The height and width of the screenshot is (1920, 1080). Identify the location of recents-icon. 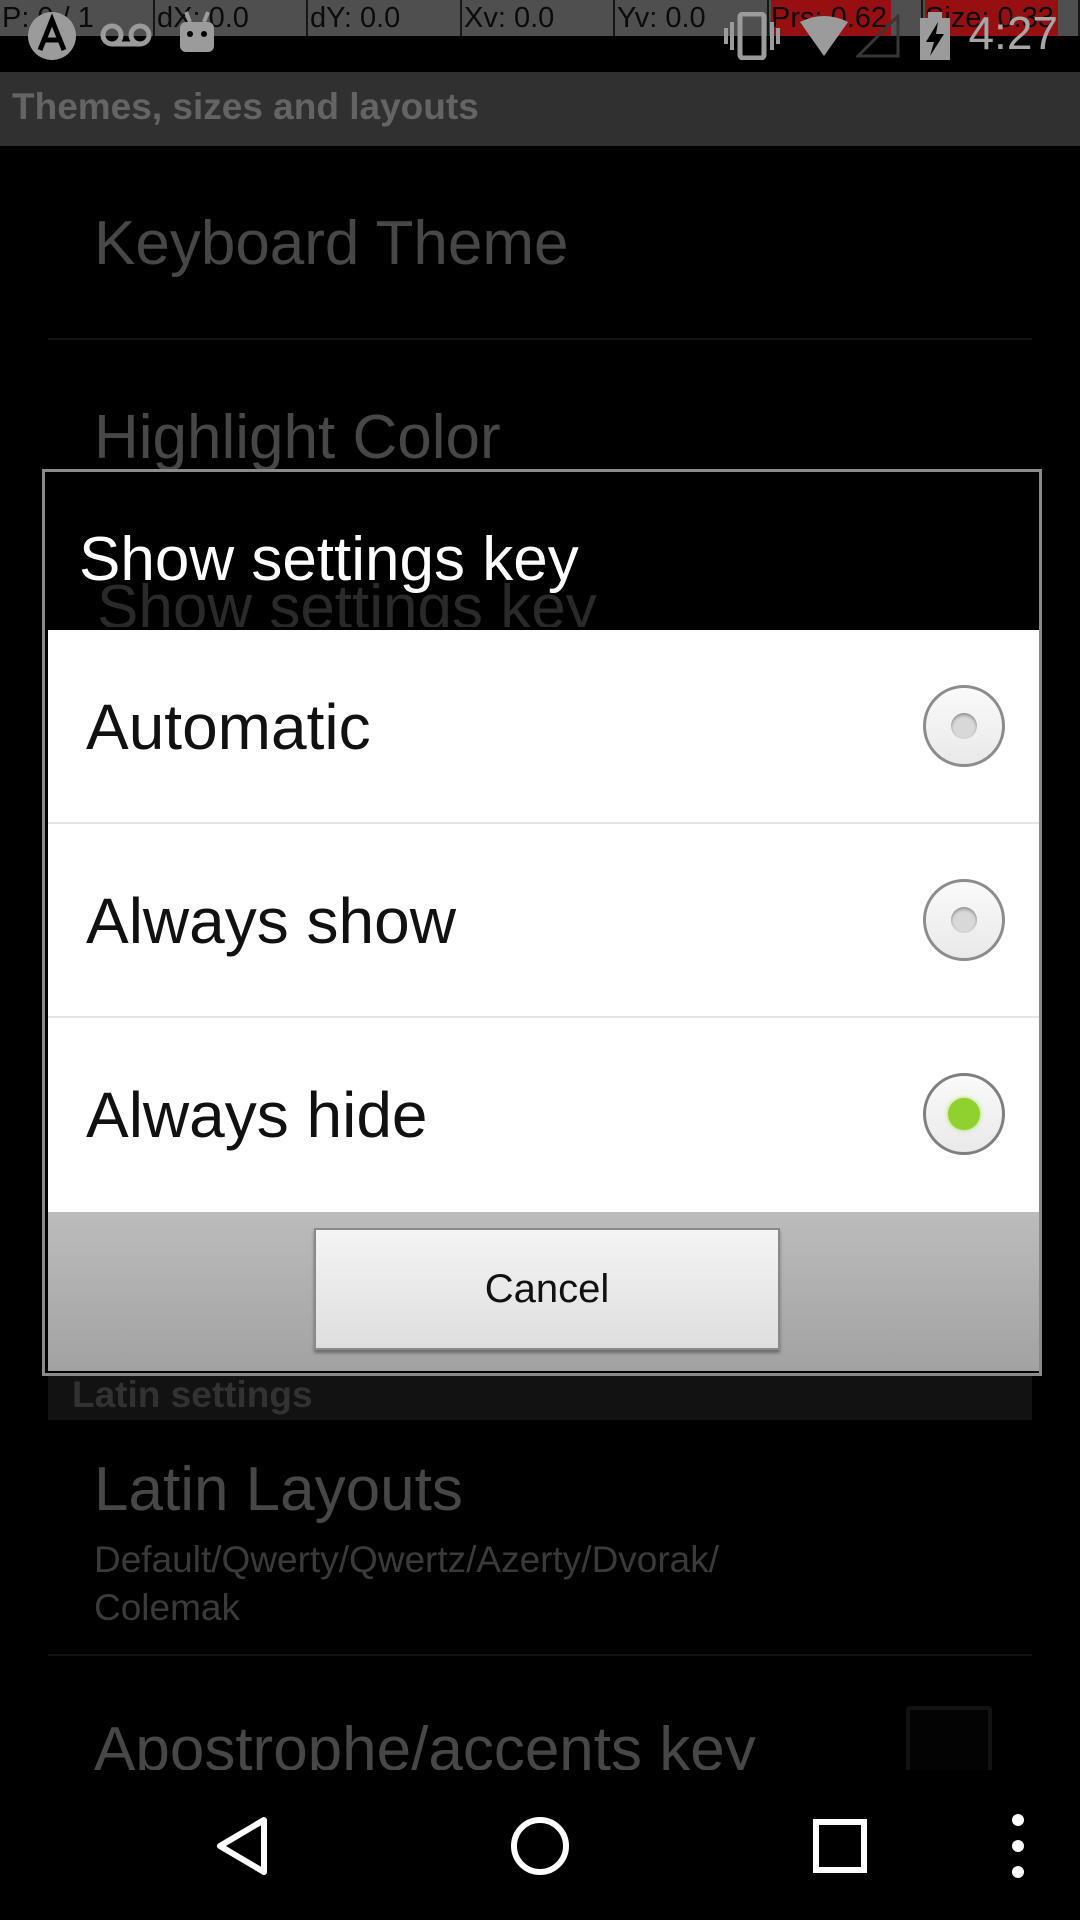
(840, 1846).